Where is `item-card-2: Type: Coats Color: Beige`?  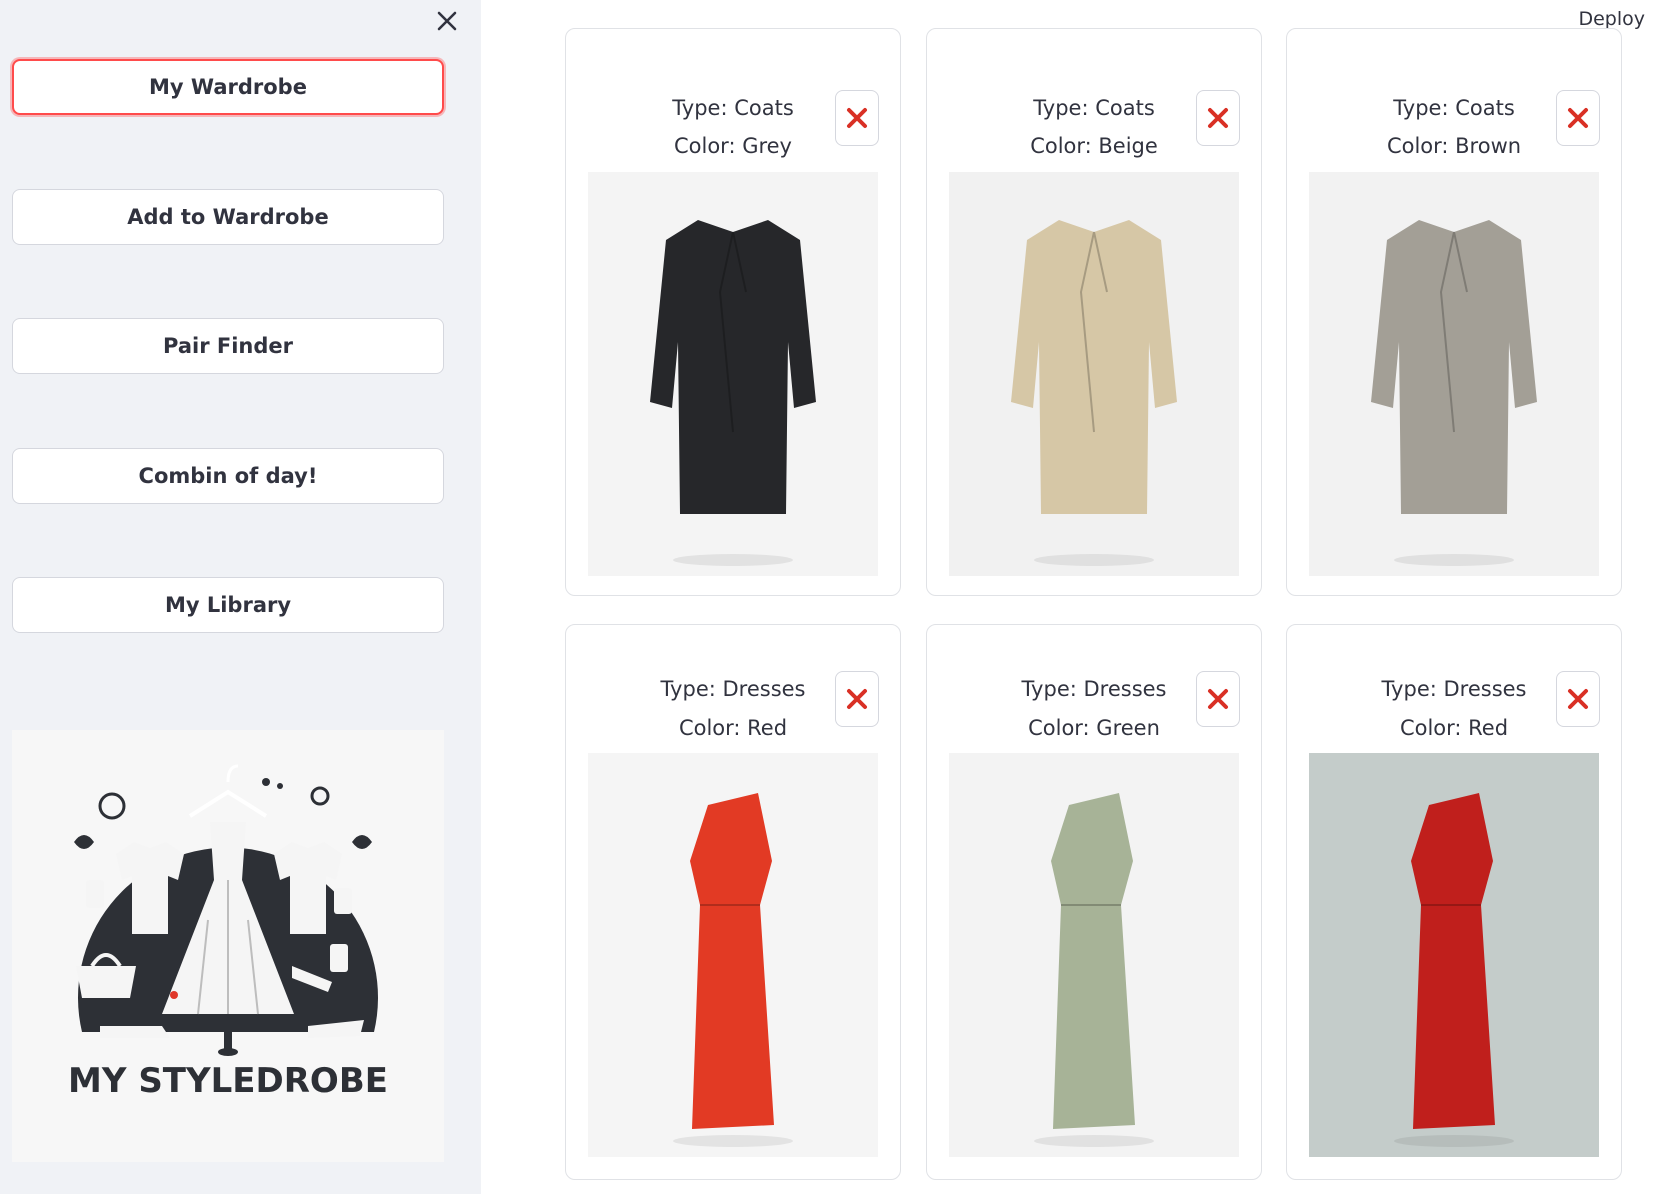
item-card-2: Type: Coats Color: Beige is located at coordinates (1094, 312).